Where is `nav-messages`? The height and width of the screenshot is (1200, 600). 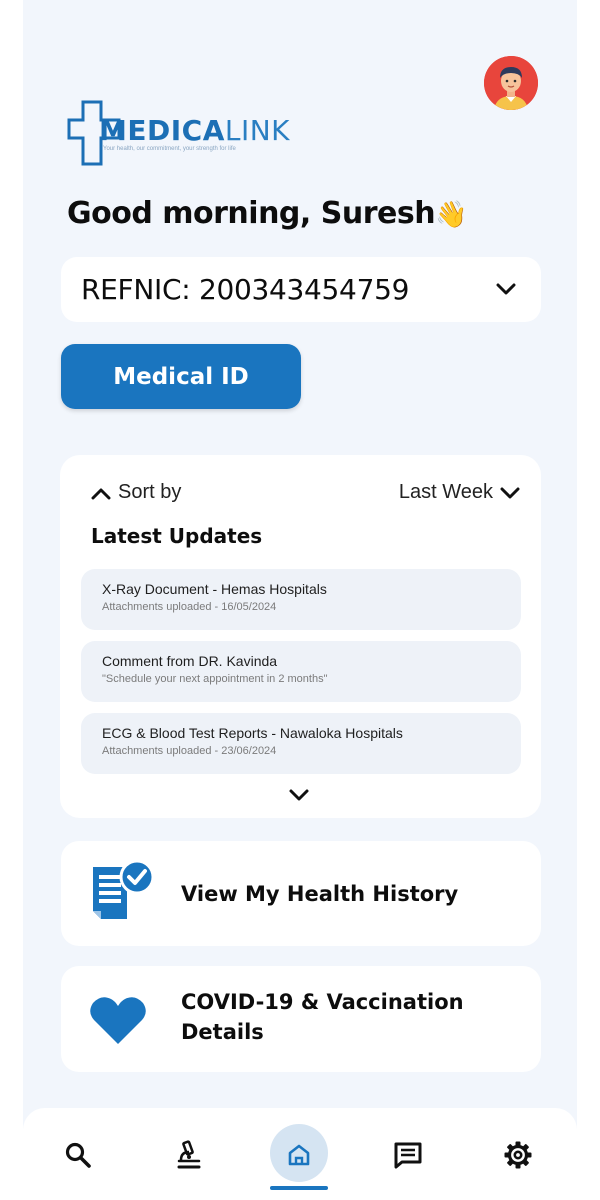
nav-messages is located at coordinates (408, 1155).